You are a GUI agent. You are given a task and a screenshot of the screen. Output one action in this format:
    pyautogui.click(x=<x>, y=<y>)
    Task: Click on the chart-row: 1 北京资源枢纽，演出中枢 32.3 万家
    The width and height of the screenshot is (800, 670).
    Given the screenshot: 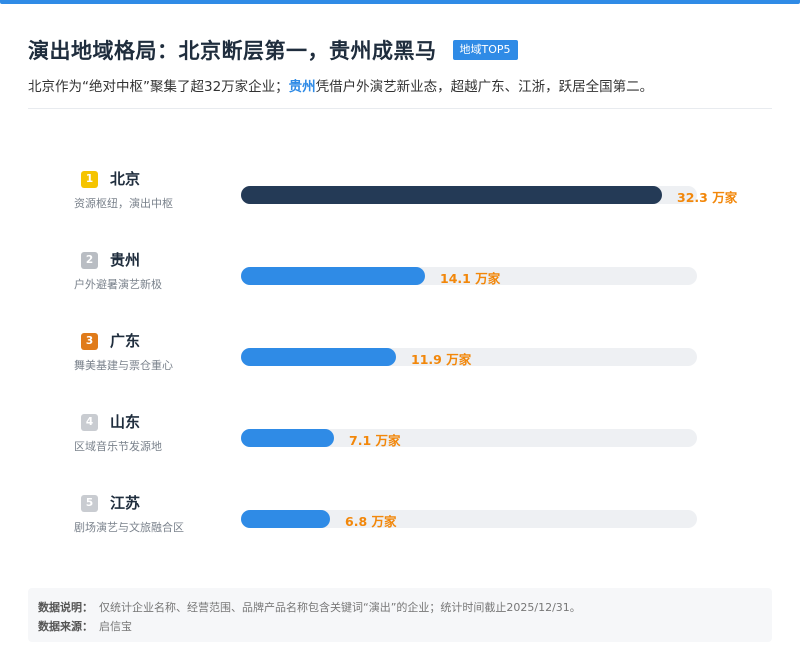 What is the action you would take?
    pyautogui.click(x=400, y=200)
    